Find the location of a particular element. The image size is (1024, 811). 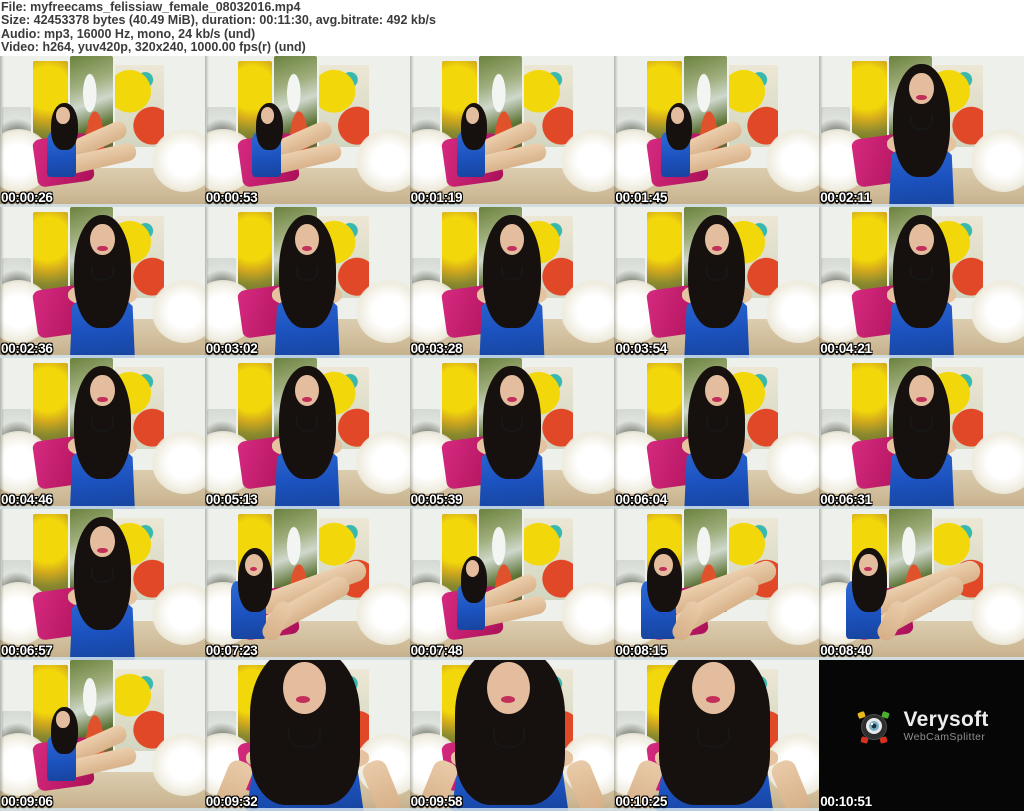

video-thumbnail: 00:03:54 is located at coordinates (717, 282).